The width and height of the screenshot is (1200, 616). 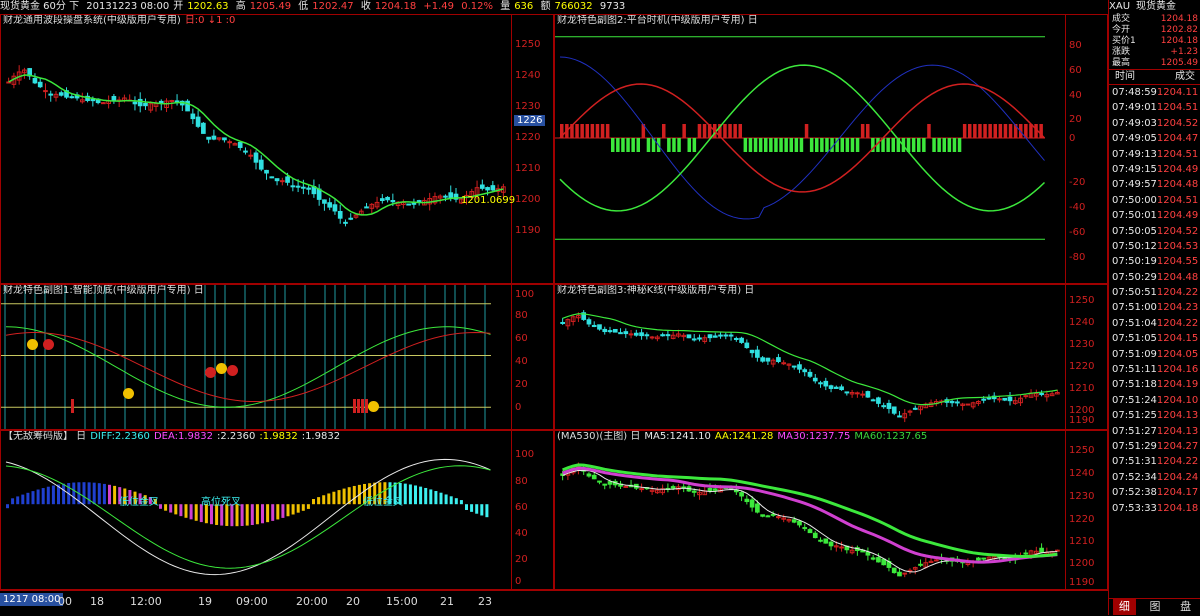 What do you see at coordinates (1077, 257) in the screenshot?
I see `tick: -80` at bounding box center [1077, 257].